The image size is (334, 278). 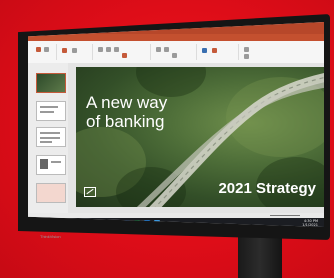 What do you see at coordinates (260, 52) in the screenshot?
I see `ribbon-group-editing` at bounding box center [260, 52].